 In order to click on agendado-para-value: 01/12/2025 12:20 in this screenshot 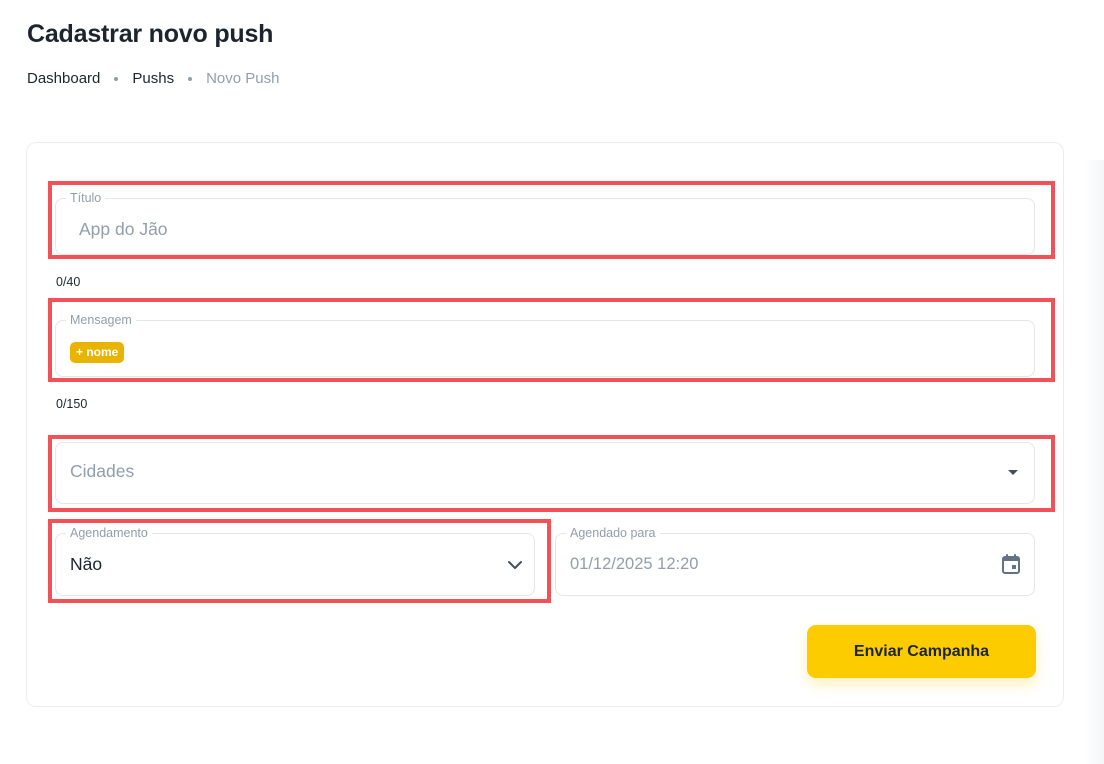, I will do `click(634, 564)`.